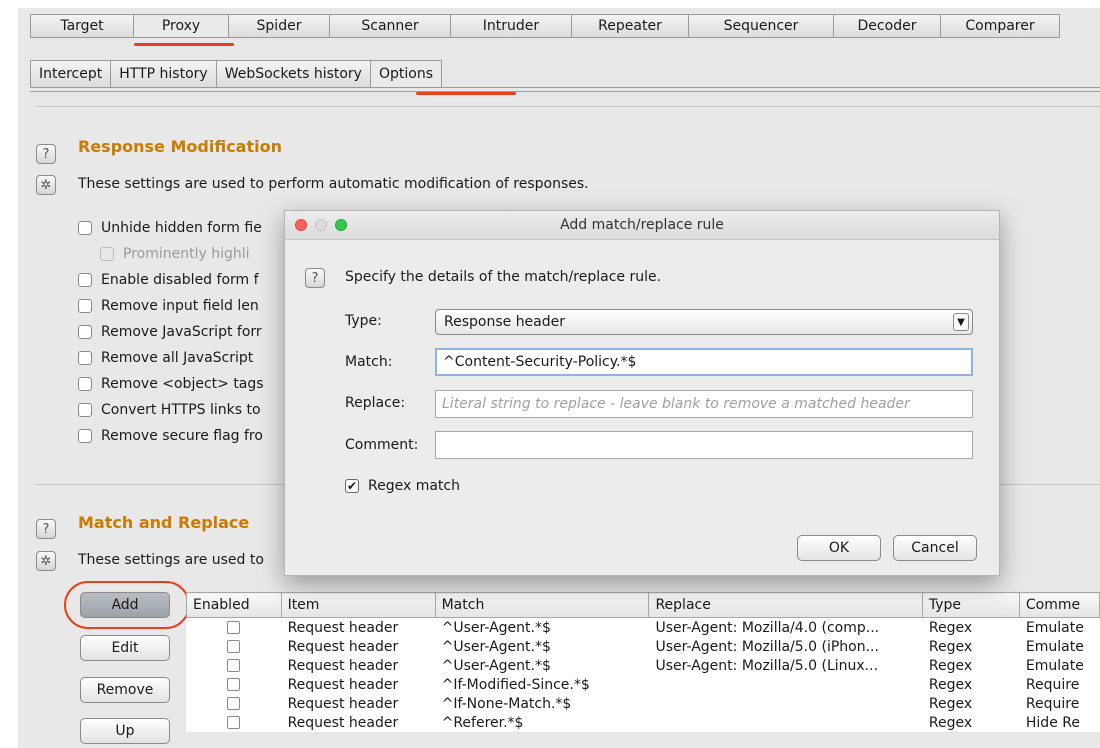 The height and width of the screenshot is (748, 1100). I want to click on response-option: Convert HTTPS links to, so click(169, 410).